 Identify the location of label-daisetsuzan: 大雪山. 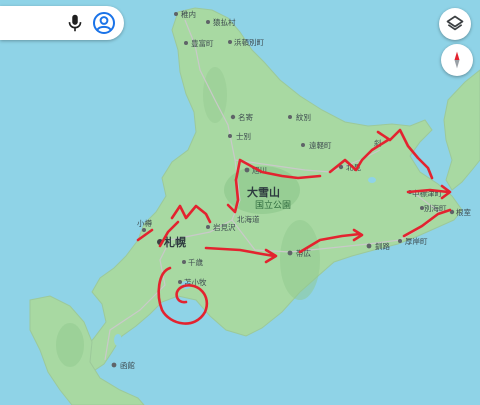
(263, 192).